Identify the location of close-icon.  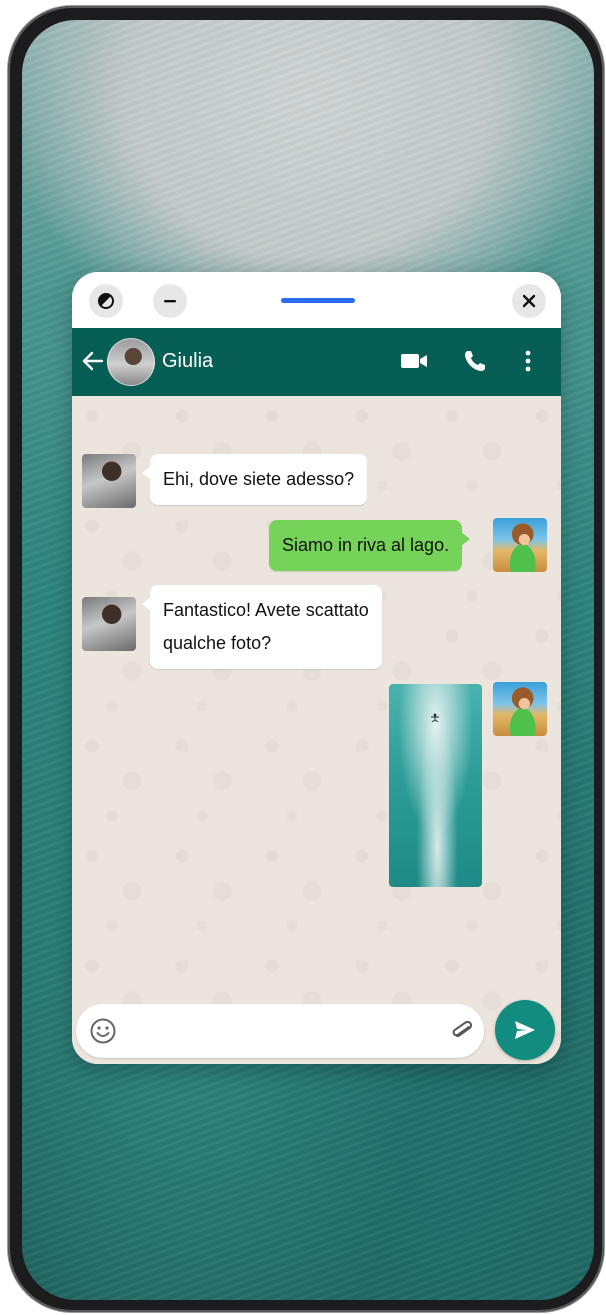
(529, 301).